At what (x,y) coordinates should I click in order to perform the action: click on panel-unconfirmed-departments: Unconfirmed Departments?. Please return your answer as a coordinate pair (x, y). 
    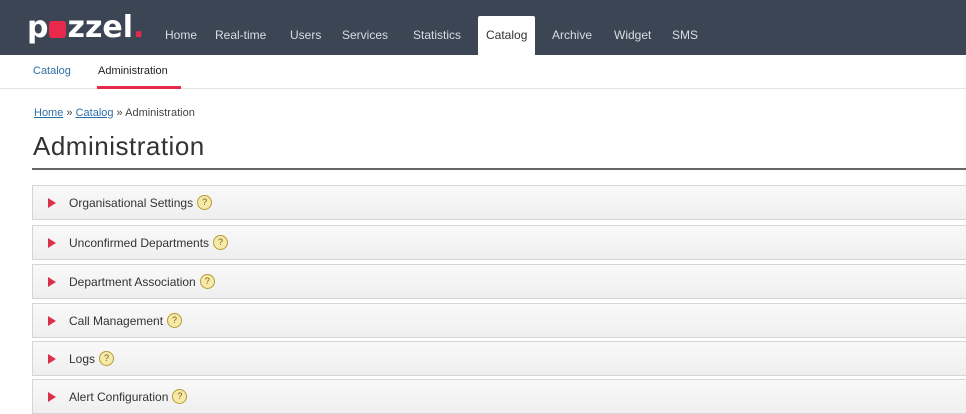
    Looking at the image, I should click on (499, 242).